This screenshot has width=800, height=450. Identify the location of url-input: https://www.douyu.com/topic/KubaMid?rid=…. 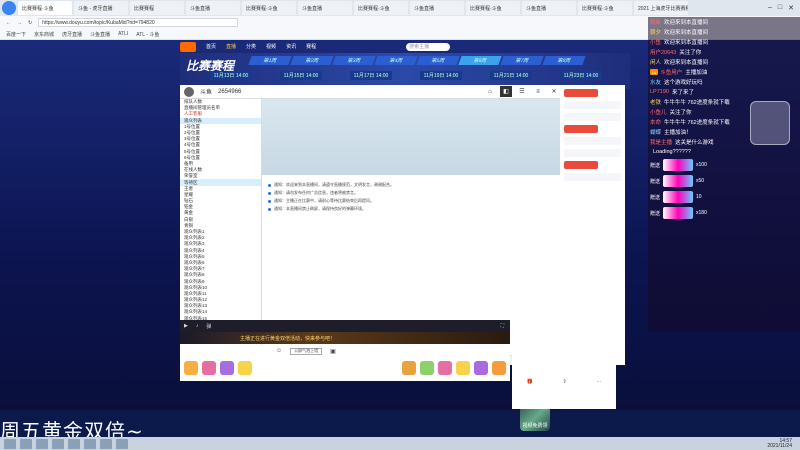
(138, 22).